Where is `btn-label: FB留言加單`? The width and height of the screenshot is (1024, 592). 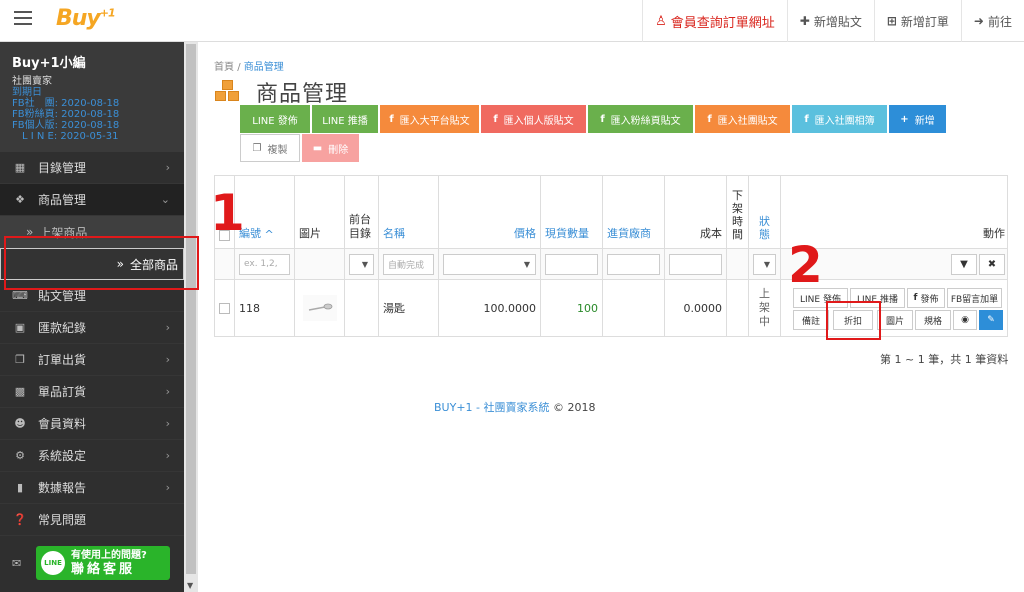
btn-label: FB留言加單 is located at coordinates (974, 299).